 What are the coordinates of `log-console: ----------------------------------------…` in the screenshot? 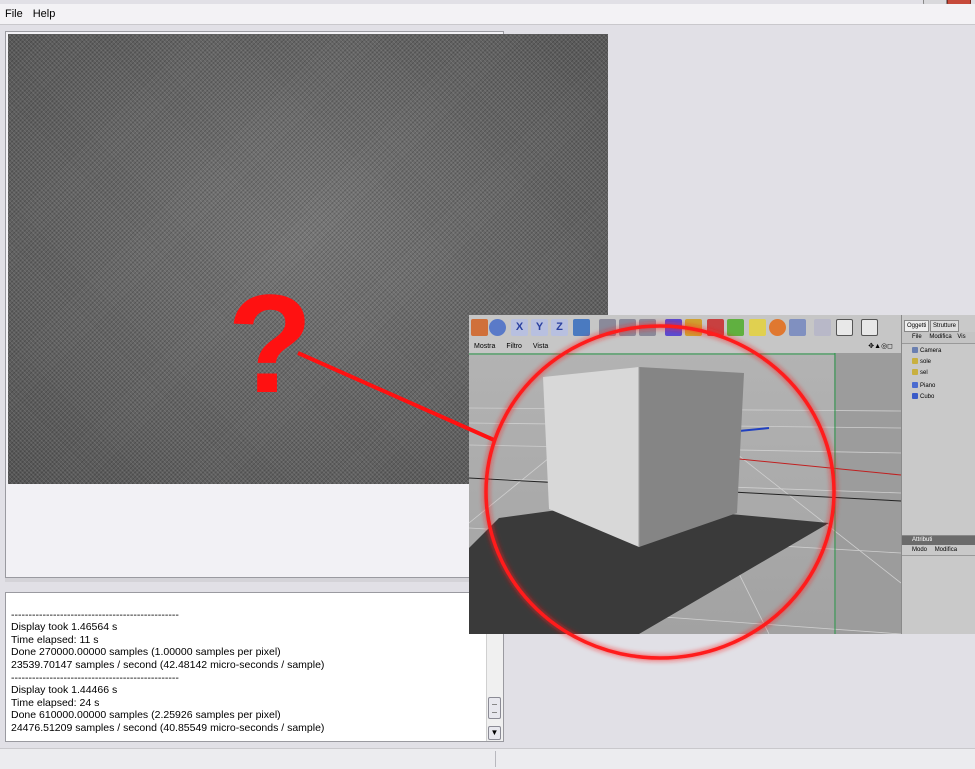 It's located at (254, 667).